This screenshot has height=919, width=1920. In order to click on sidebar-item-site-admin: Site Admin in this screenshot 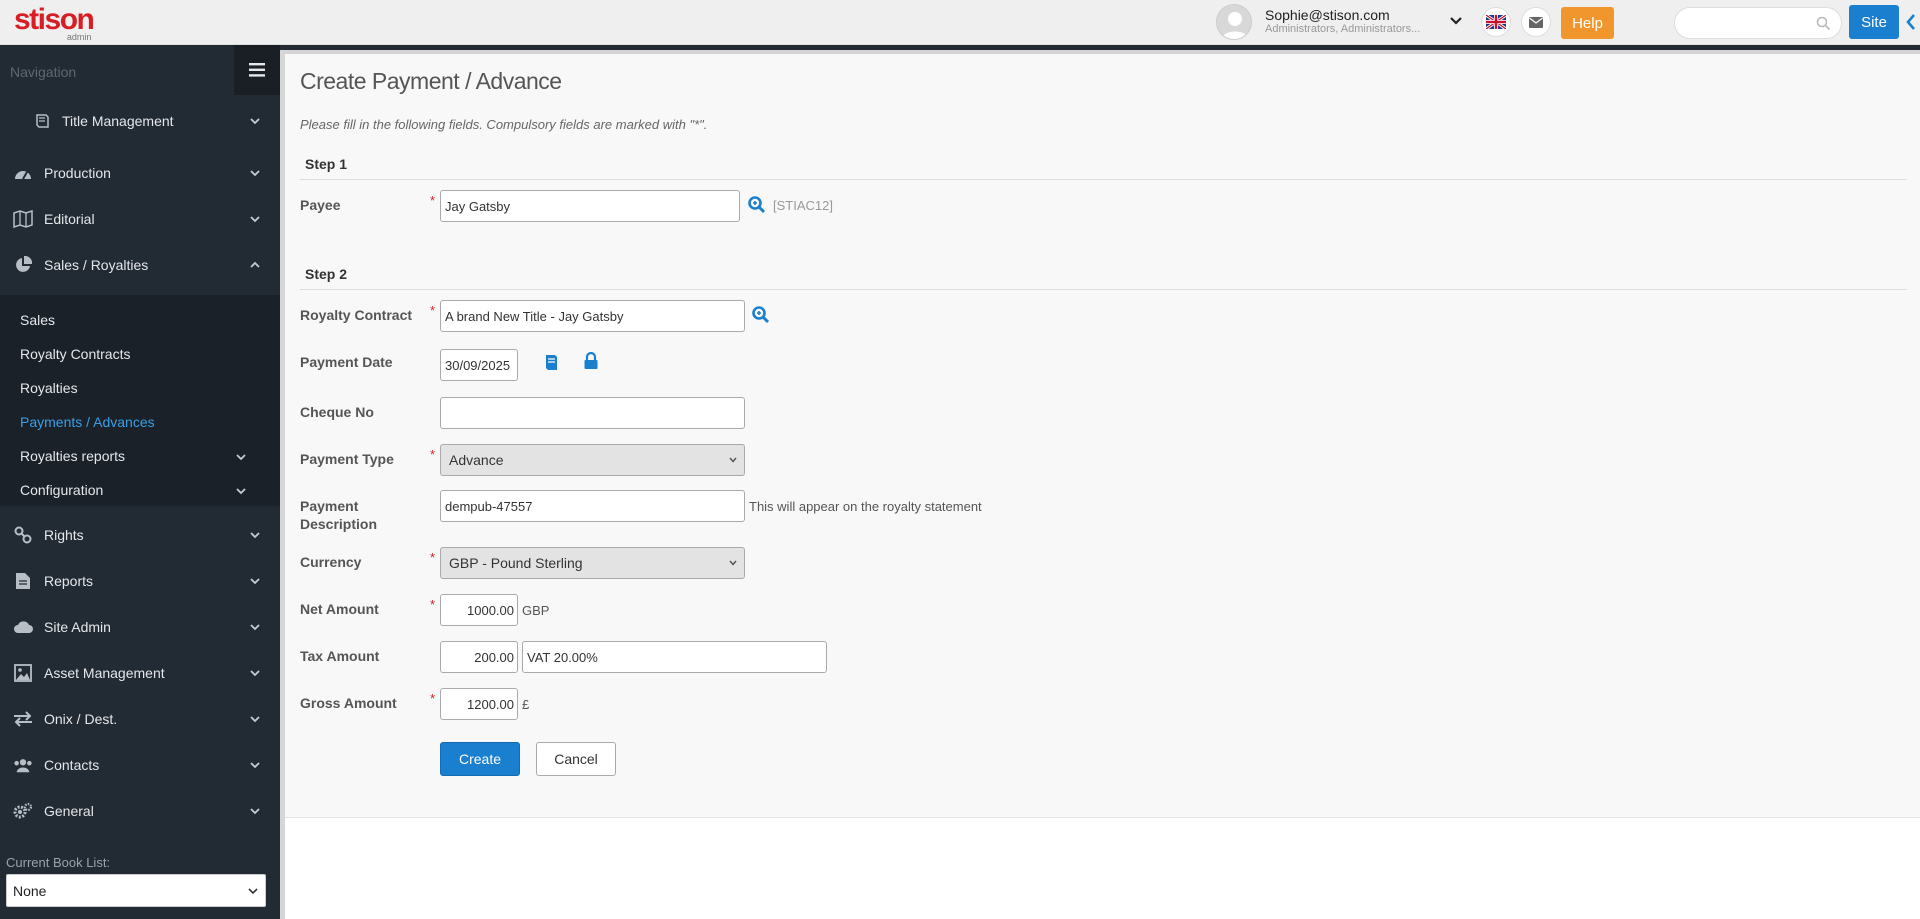, I will do `click(140, 627)`.